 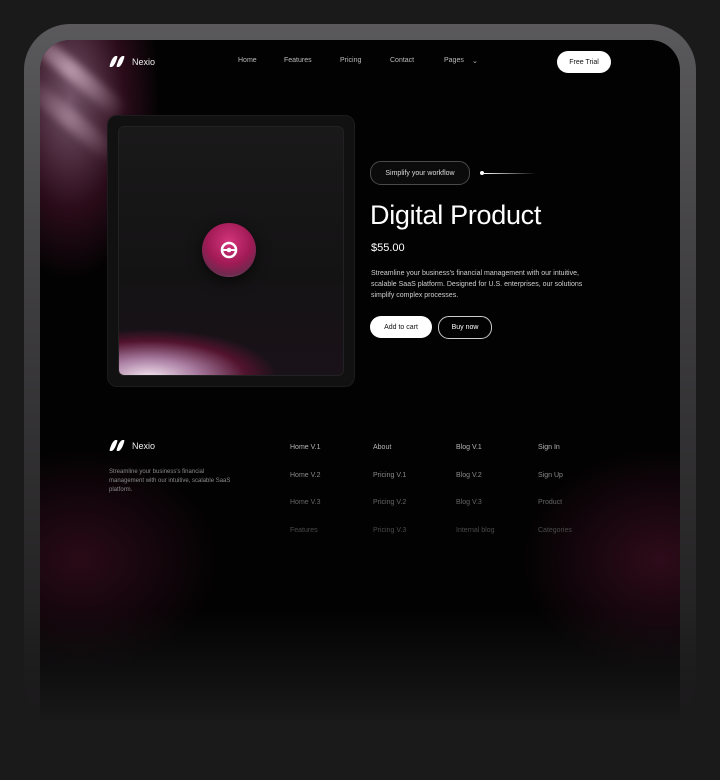 What do you see at coordinates (420, 173) in the screenshot?
I see `tagline-badge: Simplify your workflow` at bounding box center [420, 173].